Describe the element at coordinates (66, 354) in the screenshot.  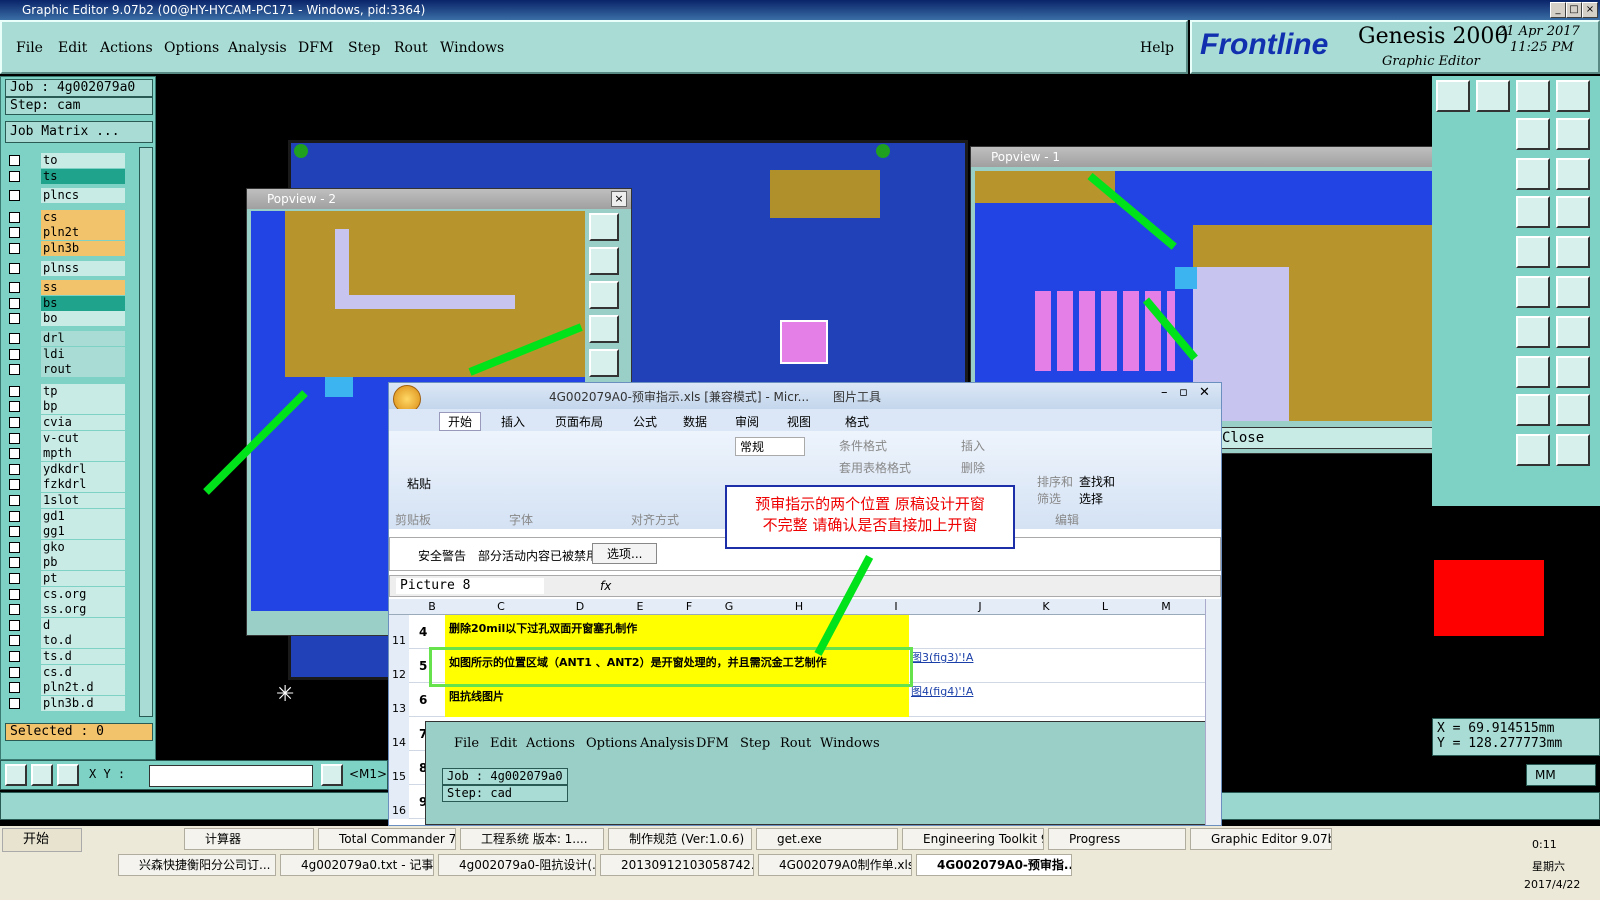
I see `layer-row: ldi` at that location.